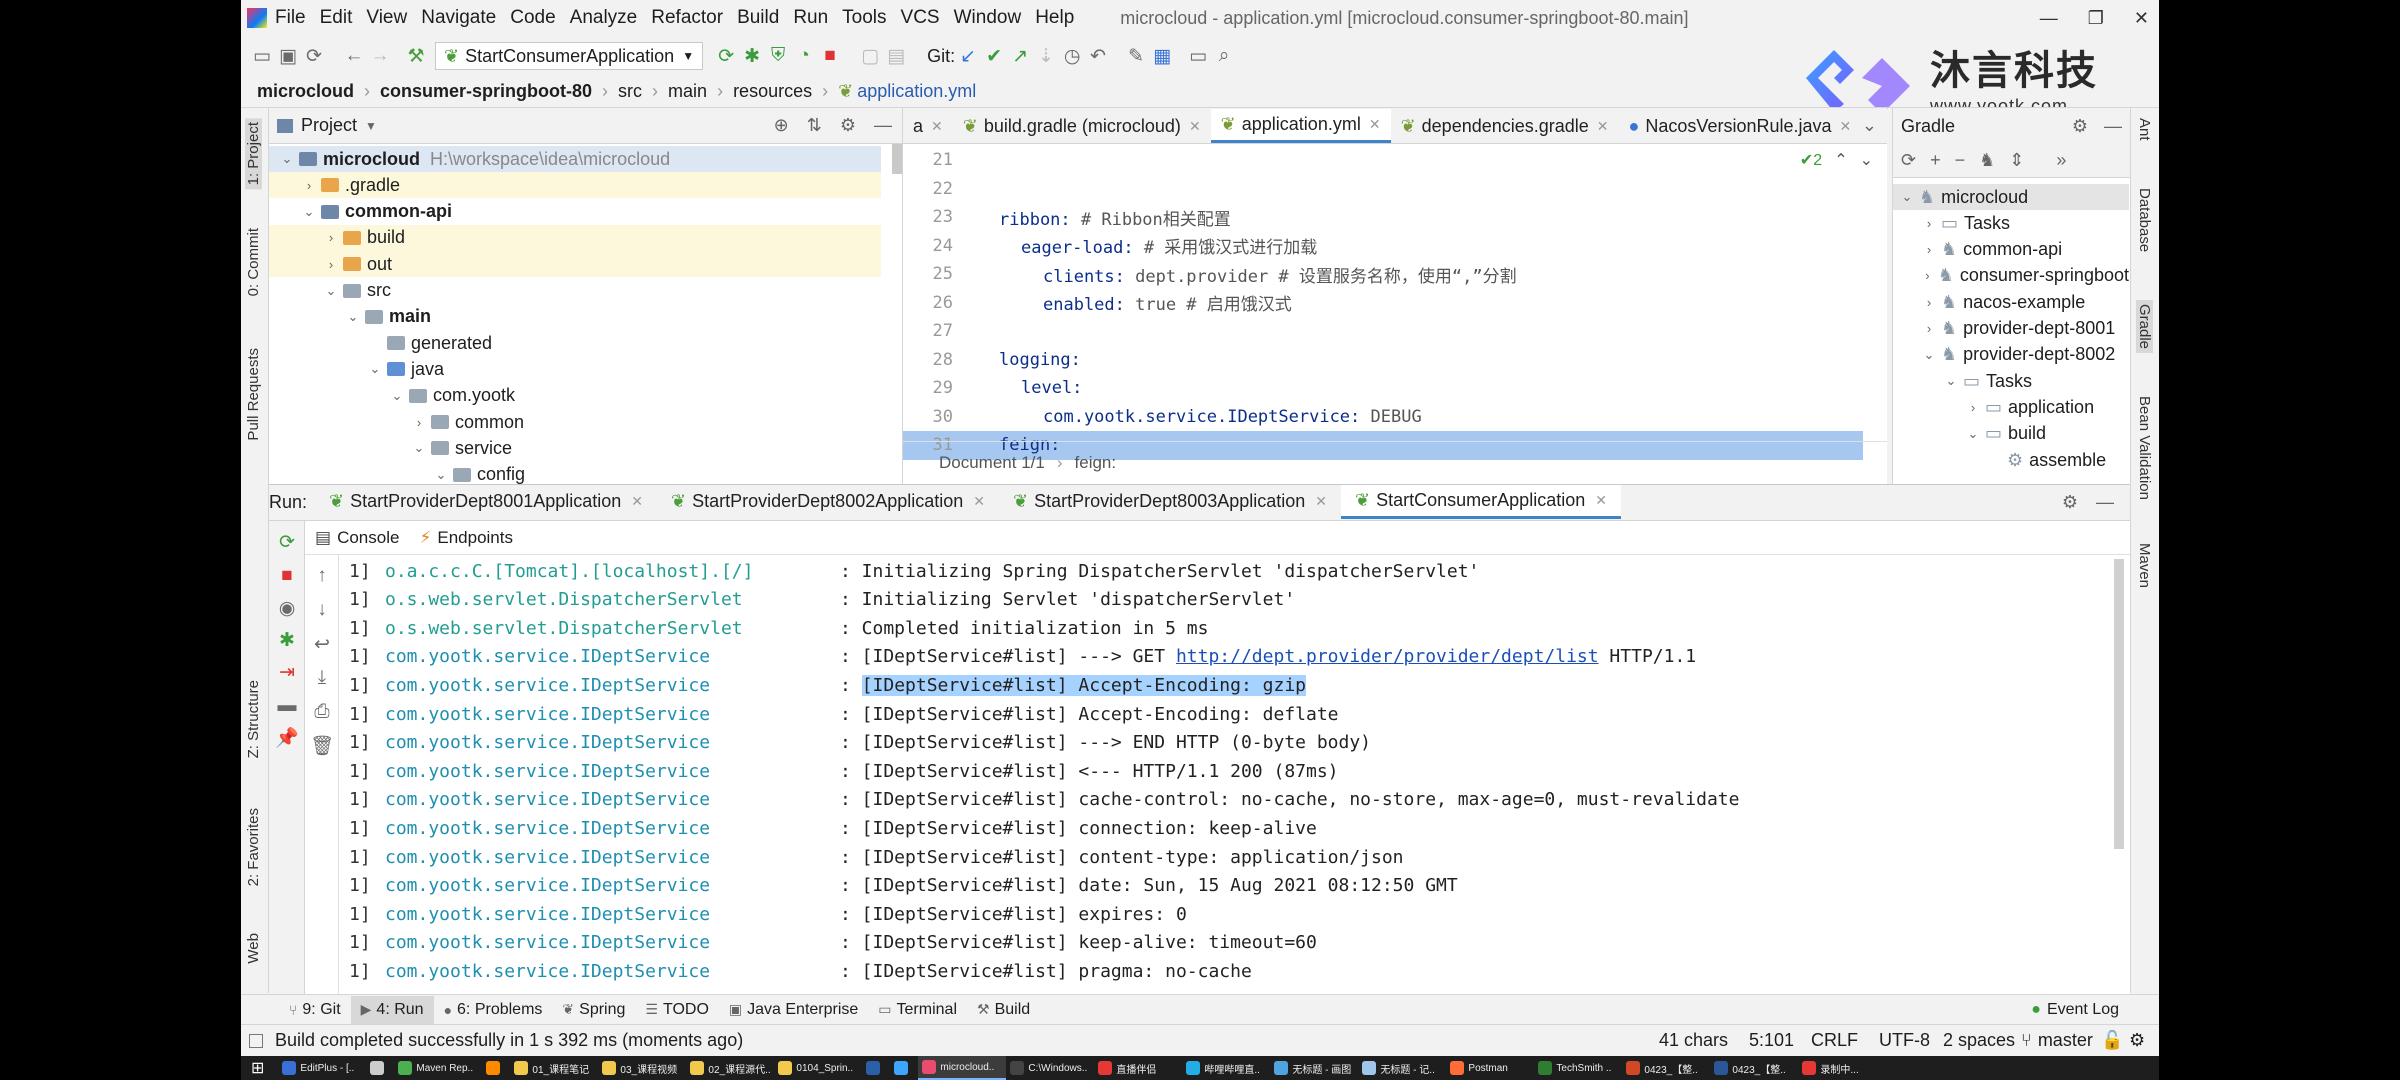  I want to click on editor-tab: ● NacosVersionRule.java ✕, so click(1740, 126).